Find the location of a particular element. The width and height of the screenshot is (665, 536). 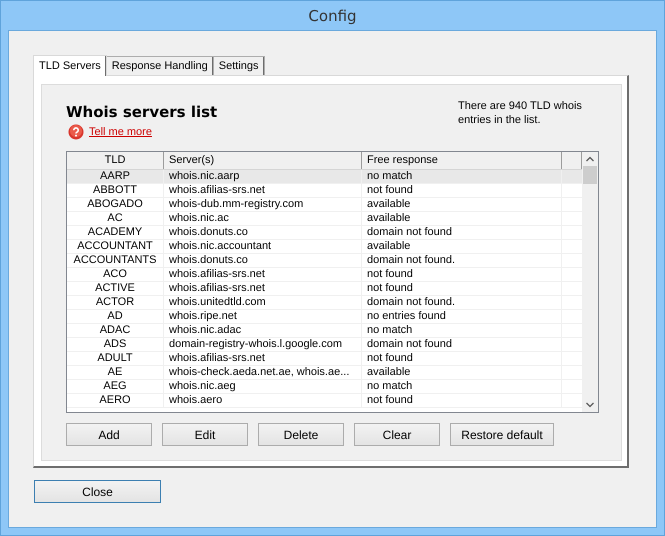

table-cell: ACTOR is located at coordinates (115, 302).